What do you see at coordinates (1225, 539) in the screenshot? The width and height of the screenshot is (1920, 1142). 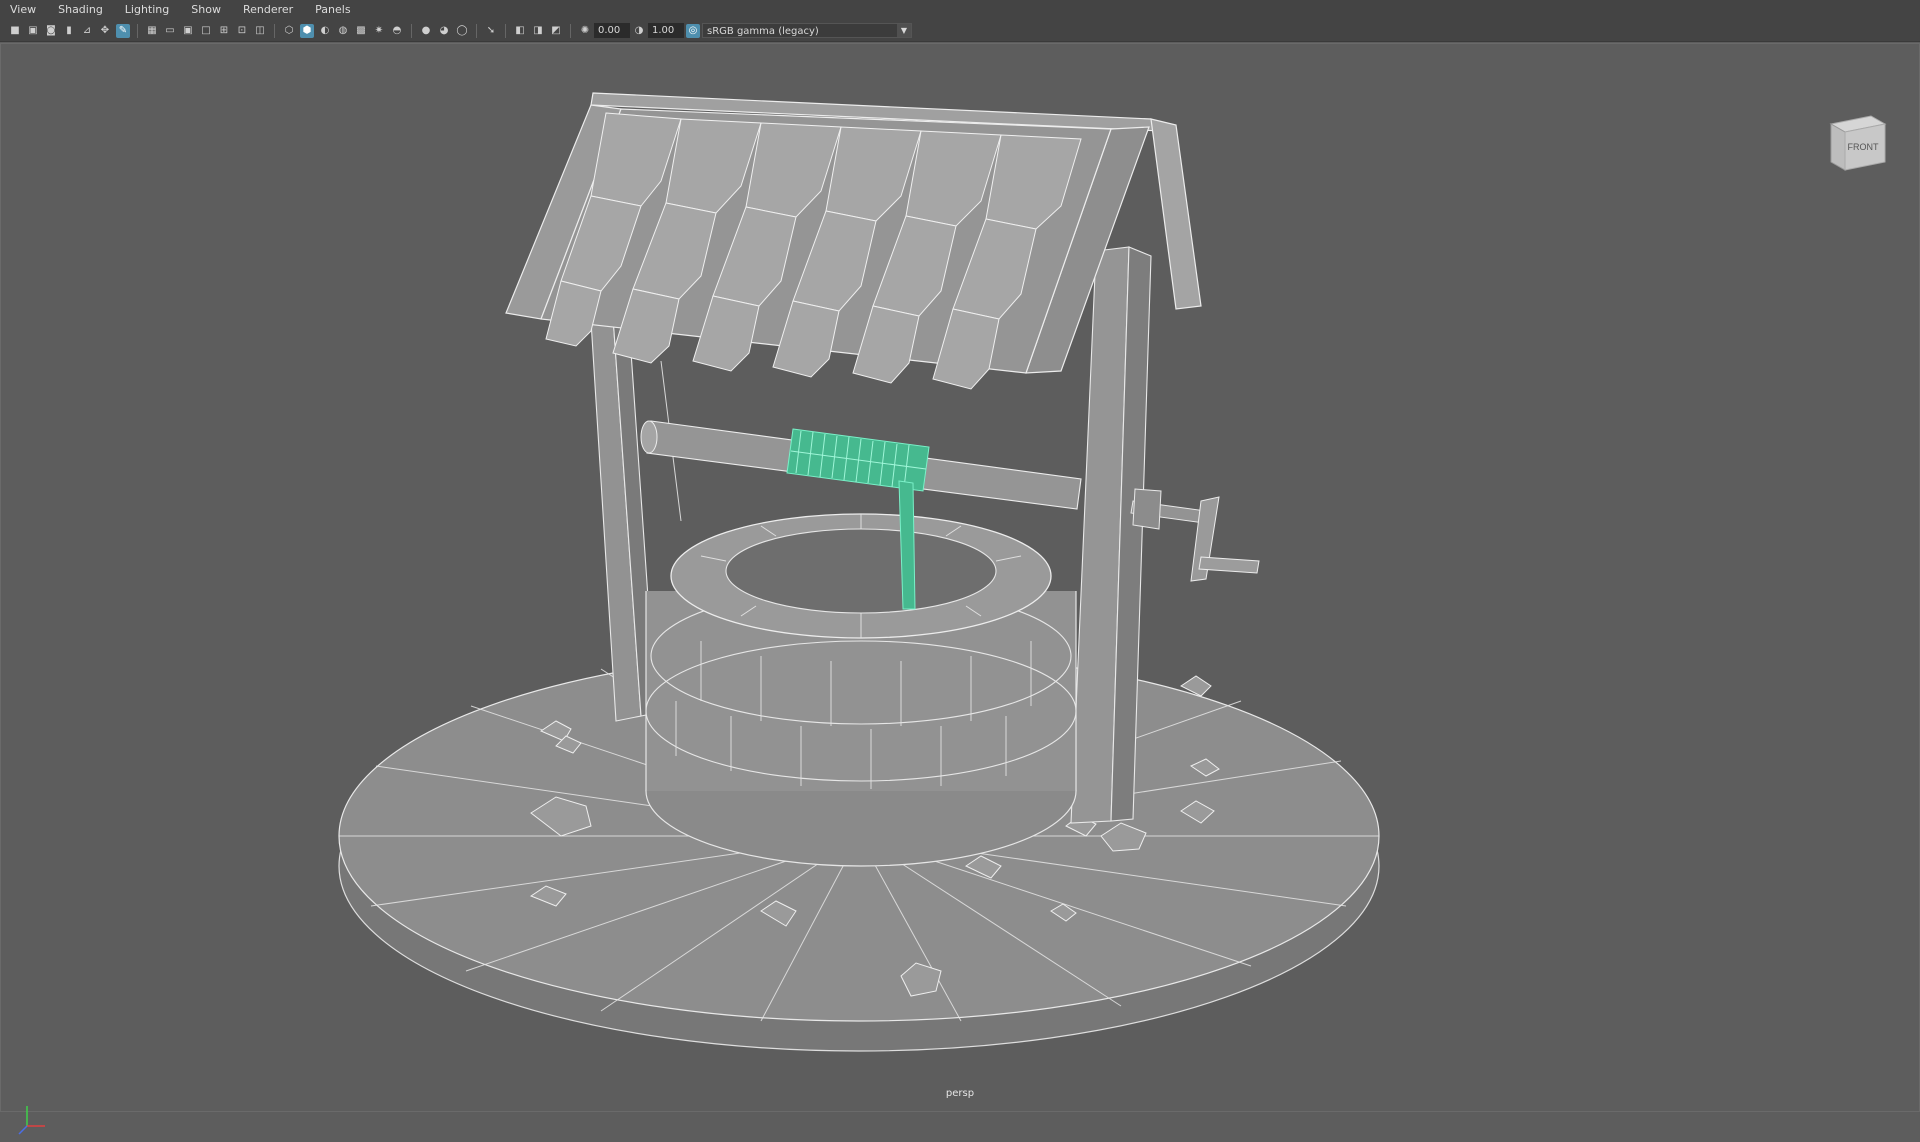 I see `crank-handle` at bounding box center [1225, 539].